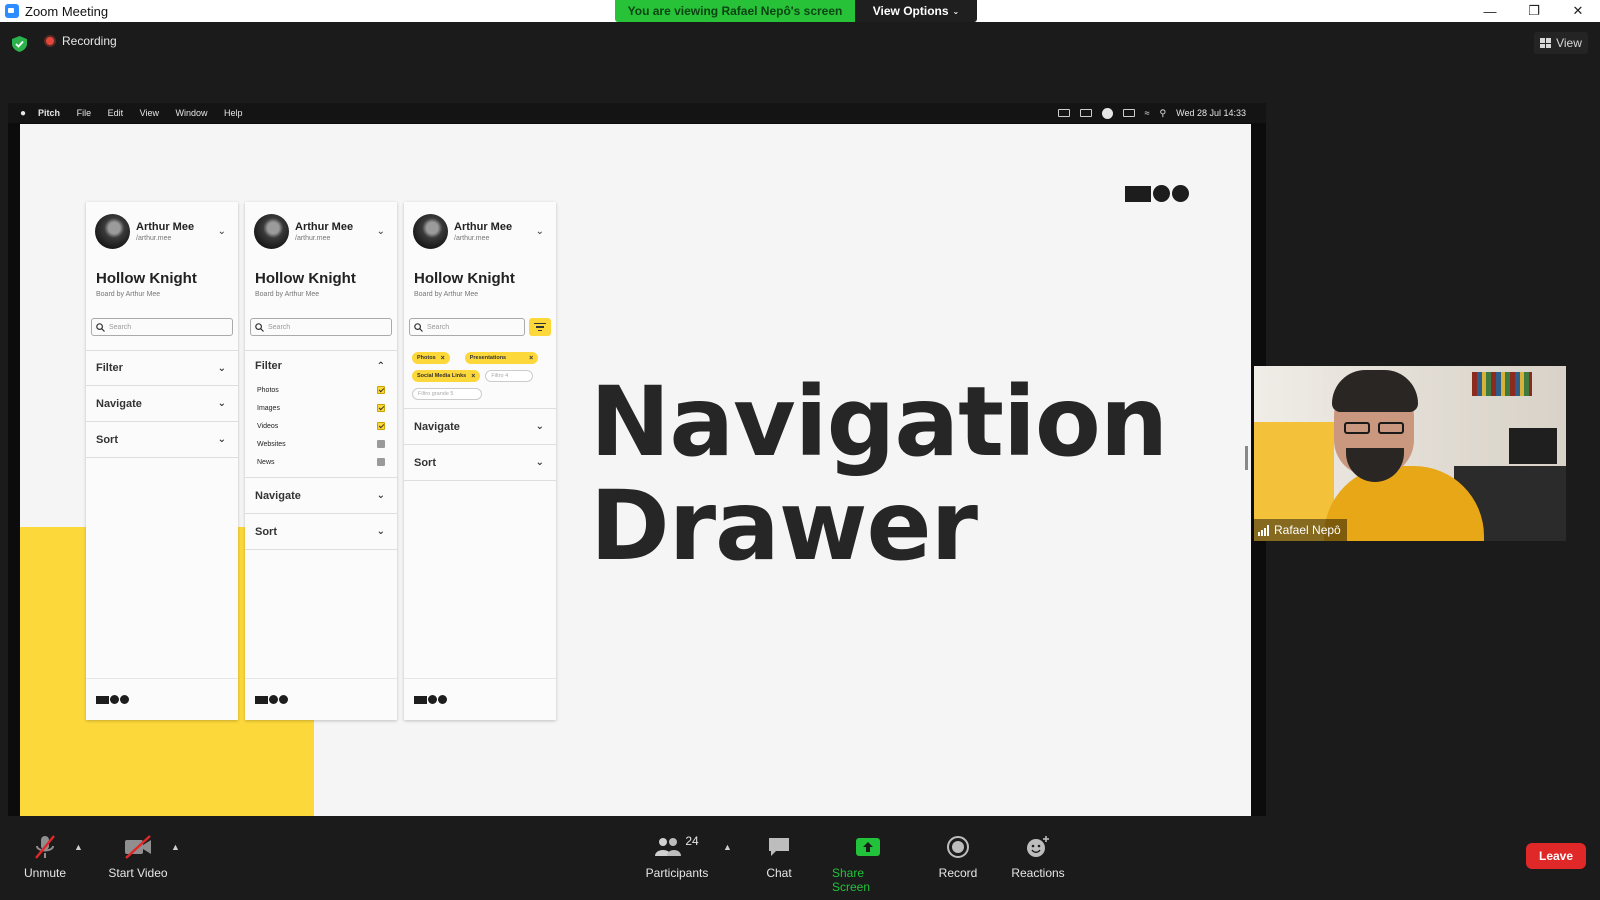  What do you see at coordinates (418, 327) in the screenshot?
I see `search-icon` at bounding box center [418, 327].